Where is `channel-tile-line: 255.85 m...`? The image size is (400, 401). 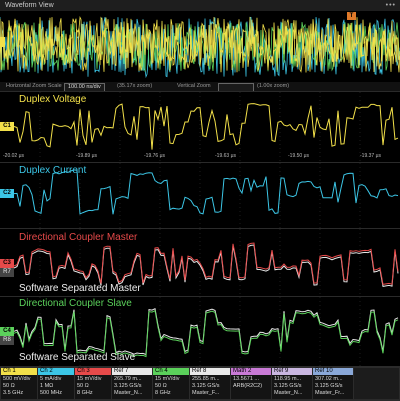 channel-tile-line: 255.85 m... is located at coordinates (206, 379).